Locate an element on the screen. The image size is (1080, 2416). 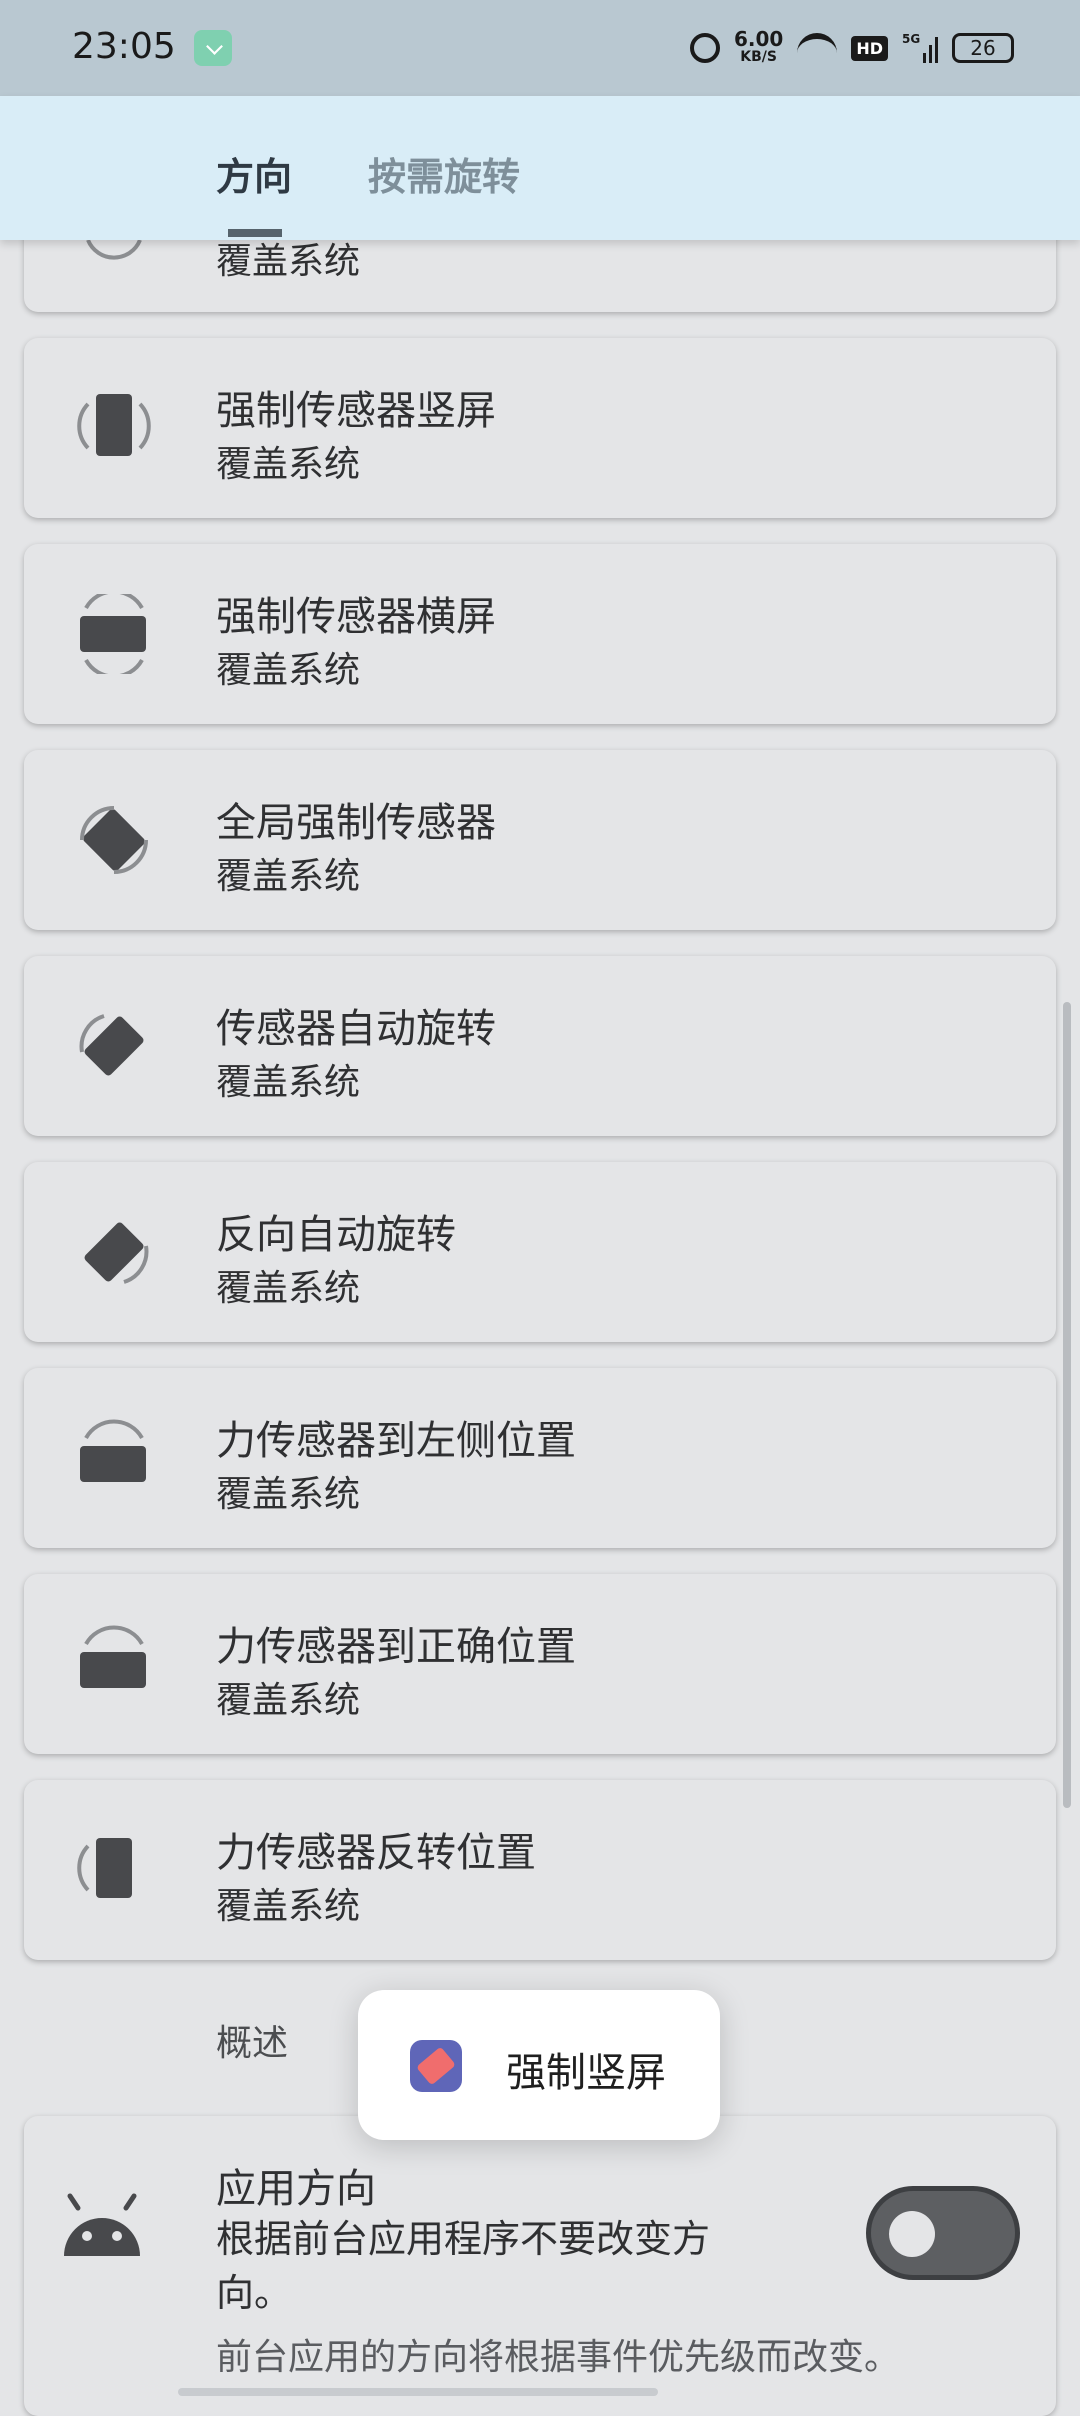
full-sensor-icon is located at coordinates (114, 840).